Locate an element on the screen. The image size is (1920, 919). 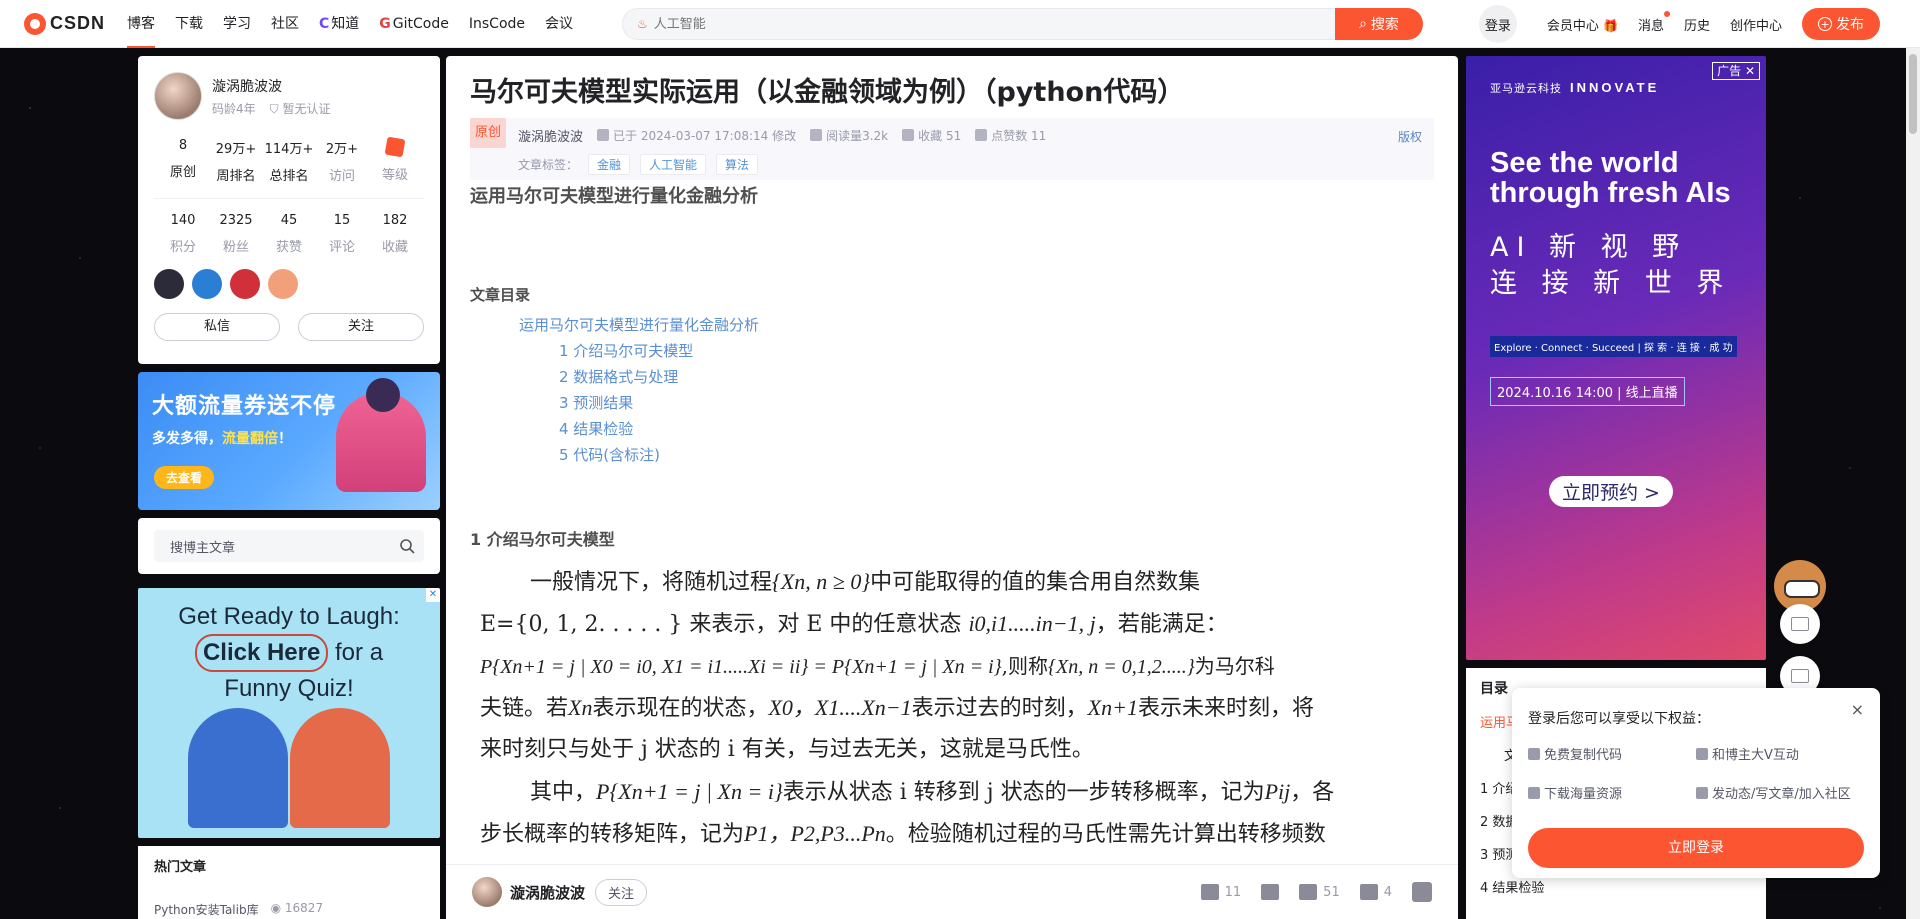
csdn-logo: CSDN is located at coordinates (64, 23).